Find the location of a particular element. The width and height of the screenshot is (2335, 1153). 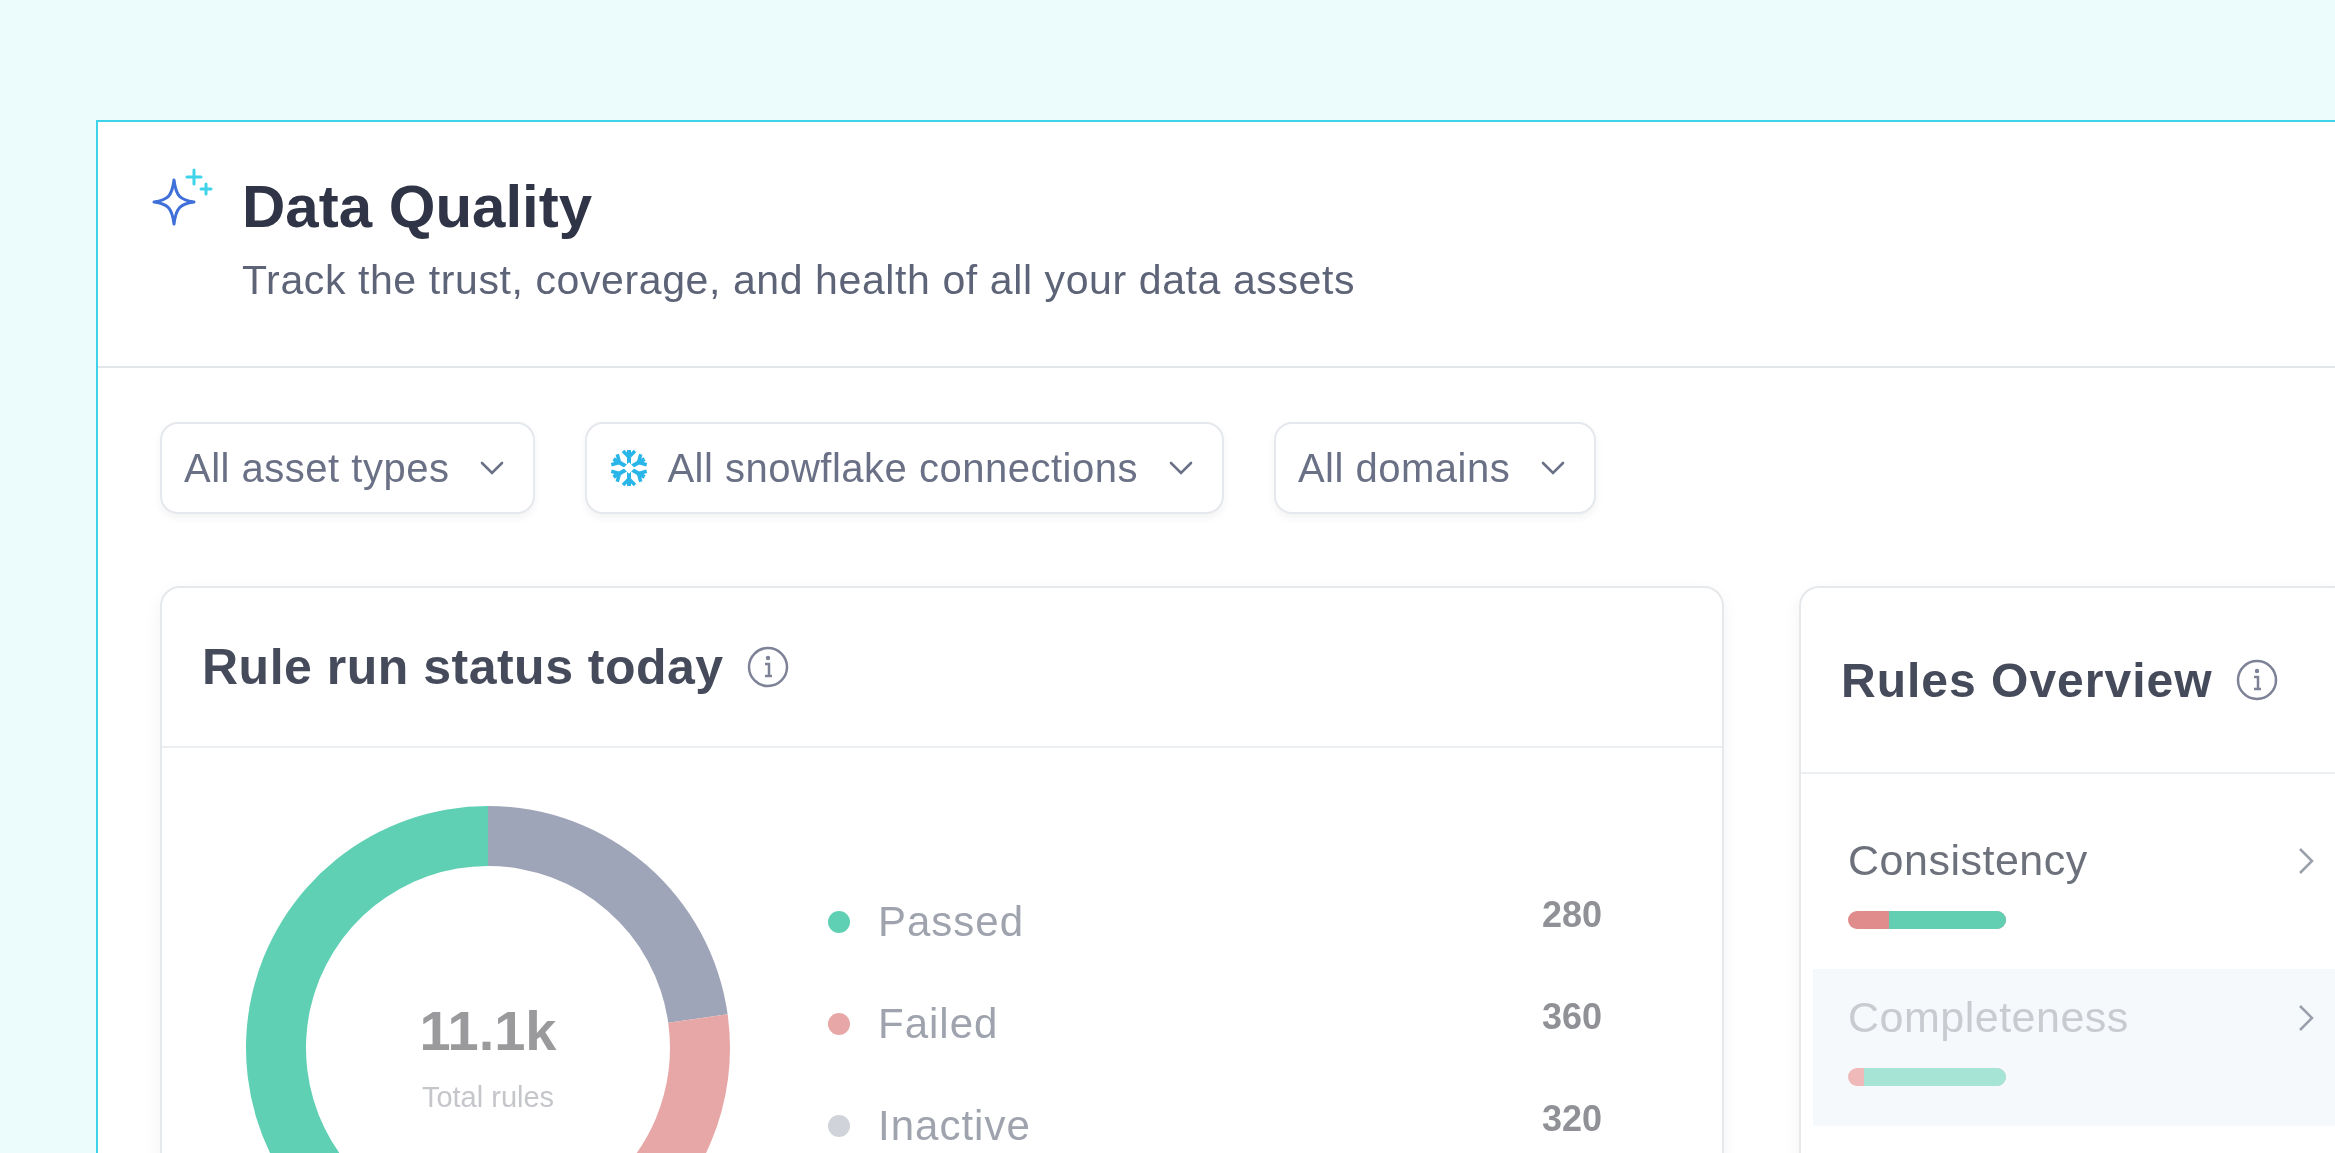

legend-label: Inactive is located at coordinates (955, 1126).